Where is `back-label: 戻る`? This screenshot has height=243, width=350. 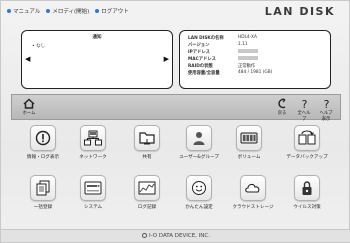
back-label: 戻る is located at coordinates (282, 113).